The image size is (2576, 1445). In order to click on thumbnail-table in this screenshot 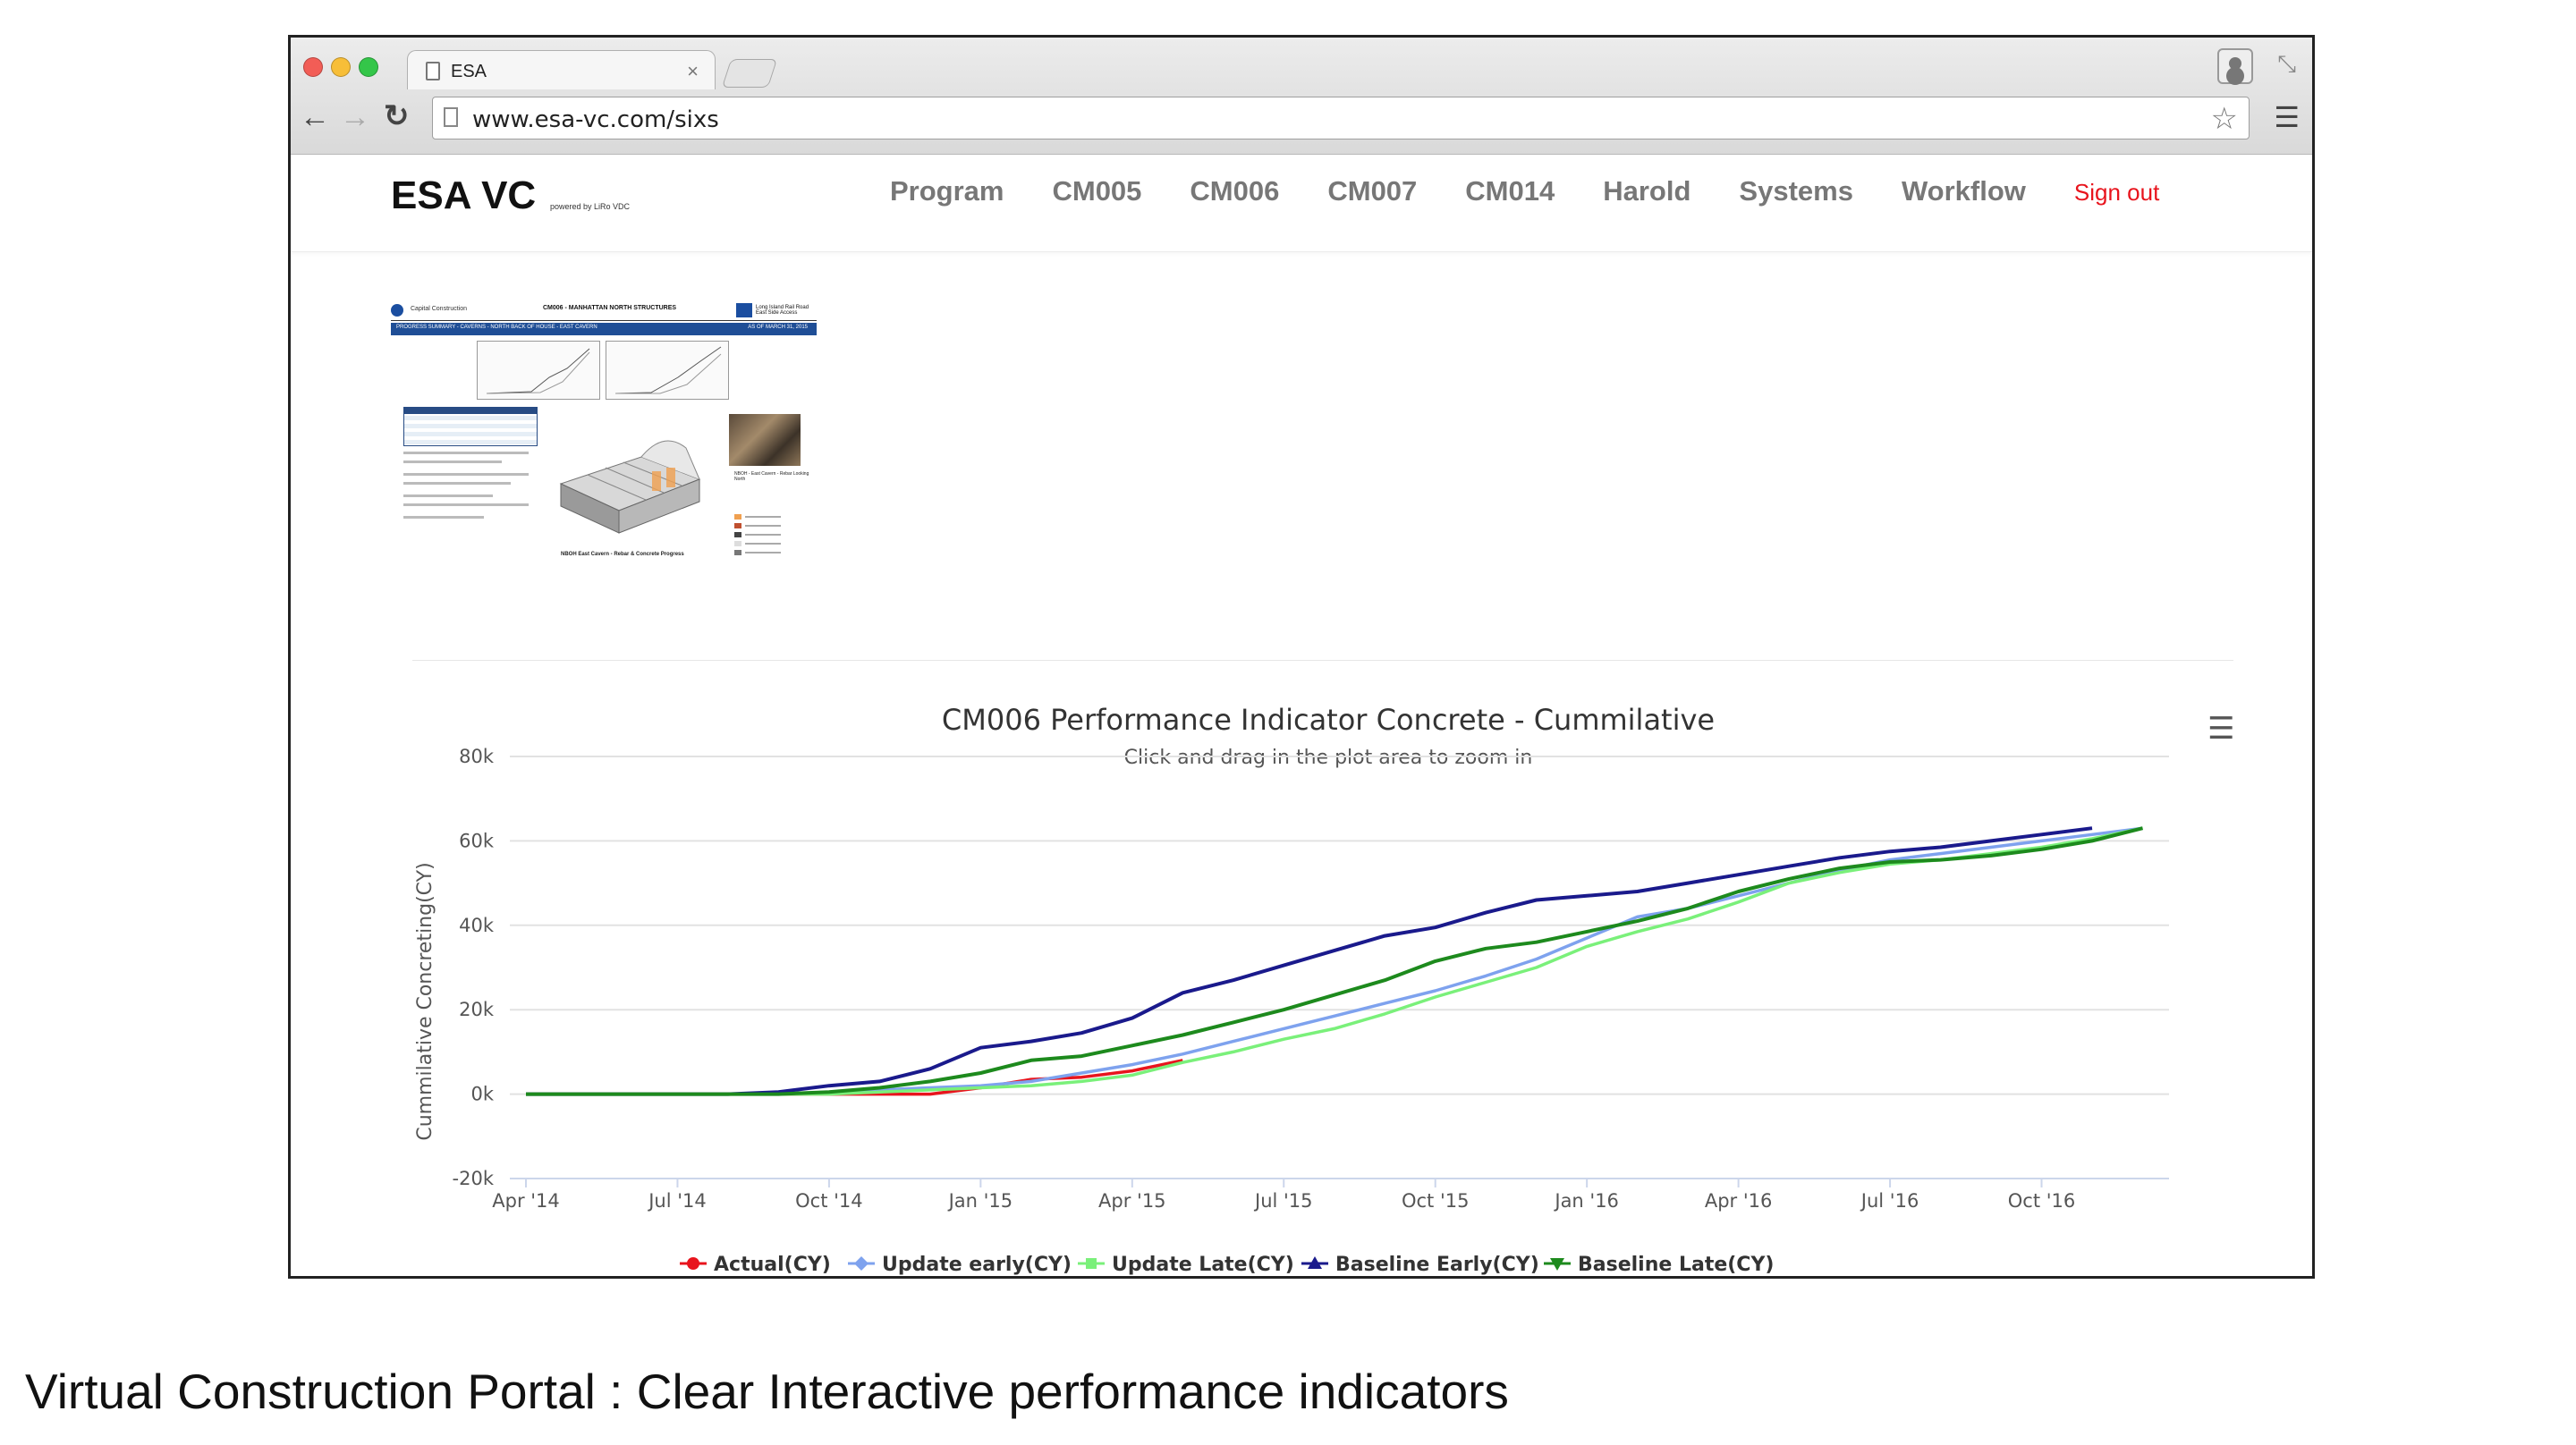, I will do `click(470, 426)`.